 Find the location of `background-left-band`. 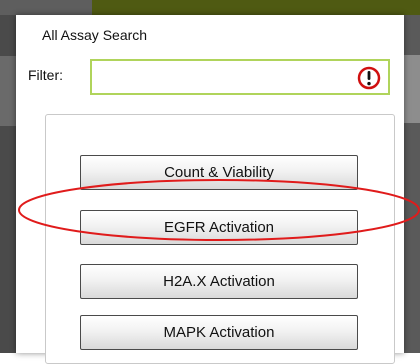

background-left-band is located at coordinates (8, 91).